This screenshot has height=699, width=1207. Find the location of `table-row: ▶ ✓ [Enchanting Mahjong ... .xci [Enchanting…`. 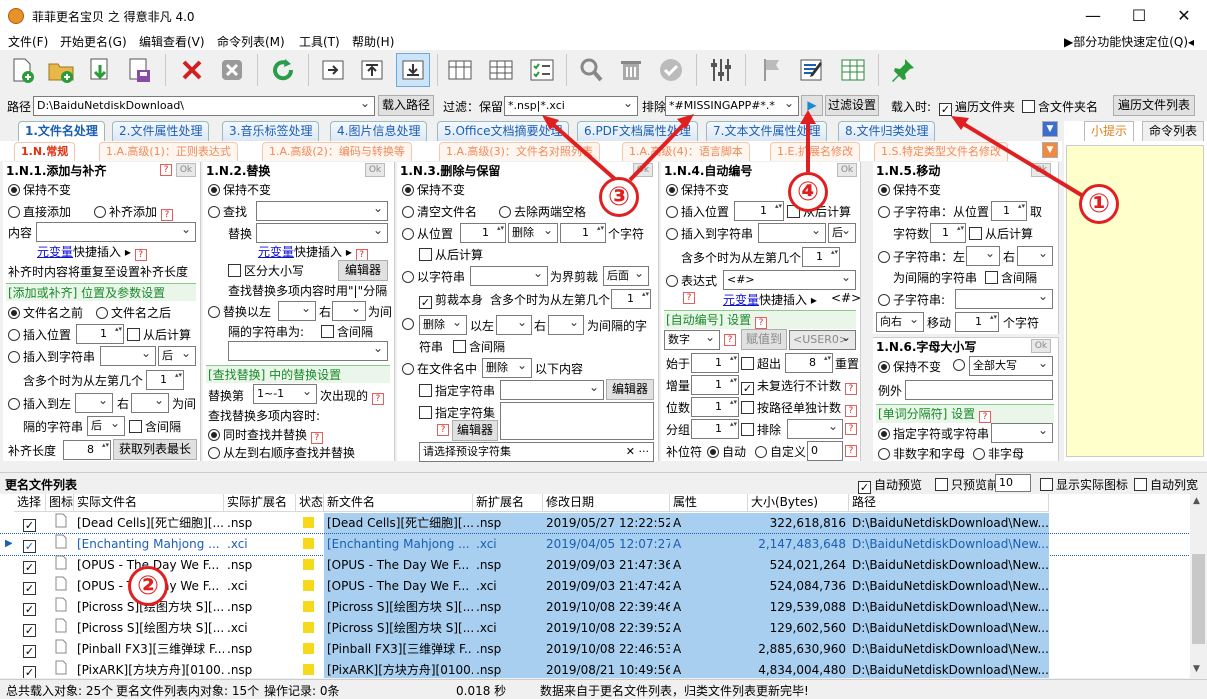

table-row: ▶ ✓ [Enchanting Mahjong ... .xci [Enchanting… is located at coordinates (595, 544).